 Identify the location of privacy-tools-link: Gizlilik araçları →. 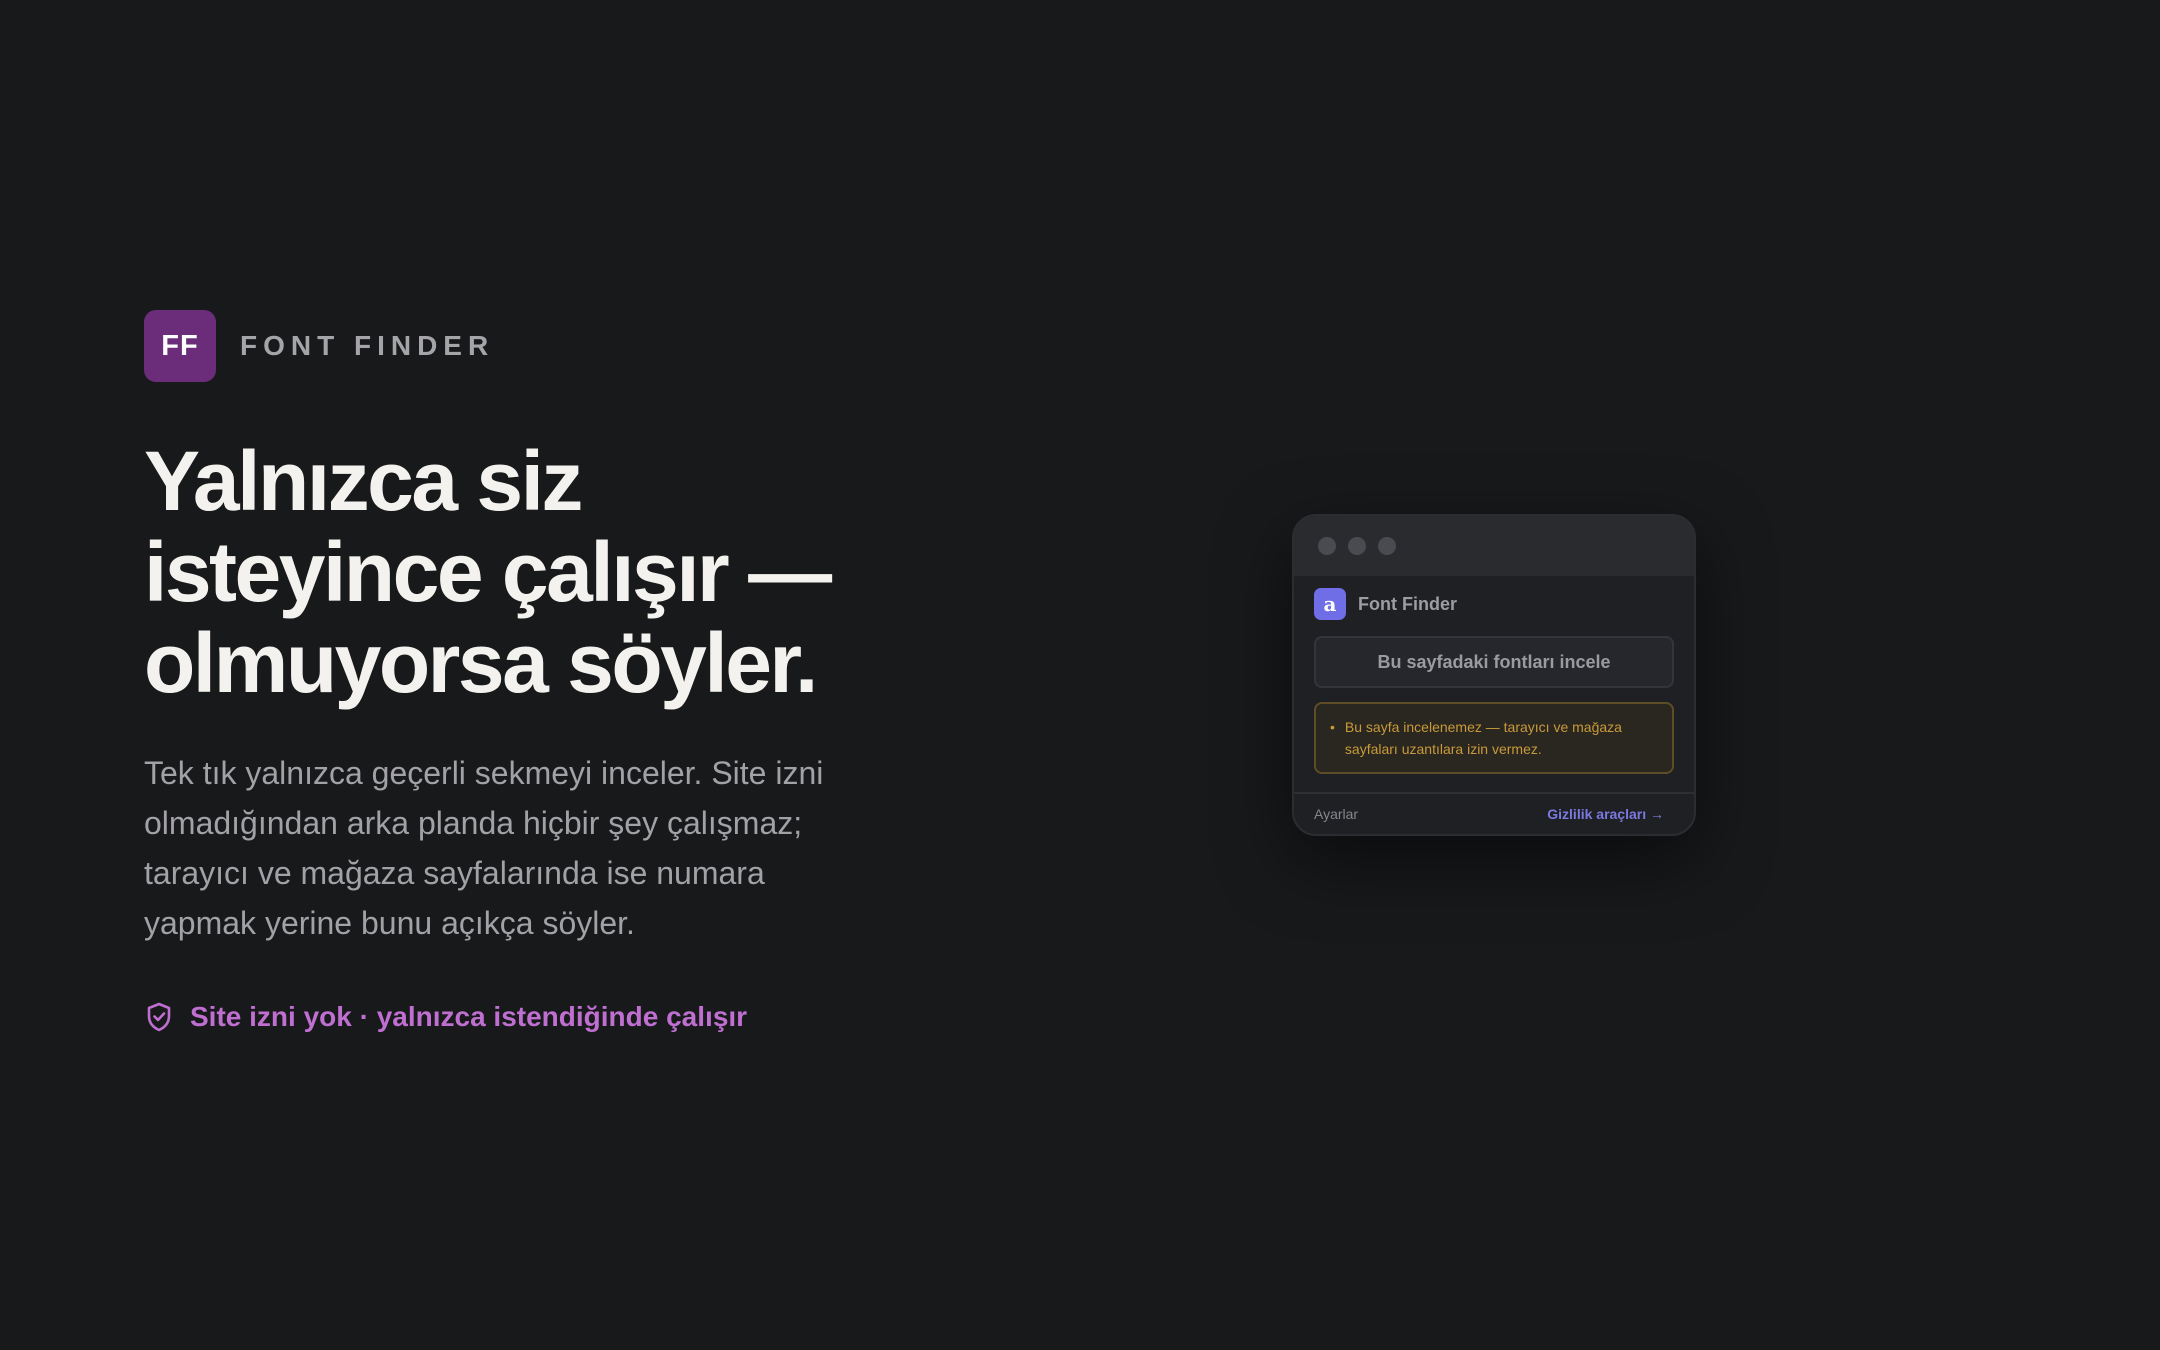
(1605, 814).